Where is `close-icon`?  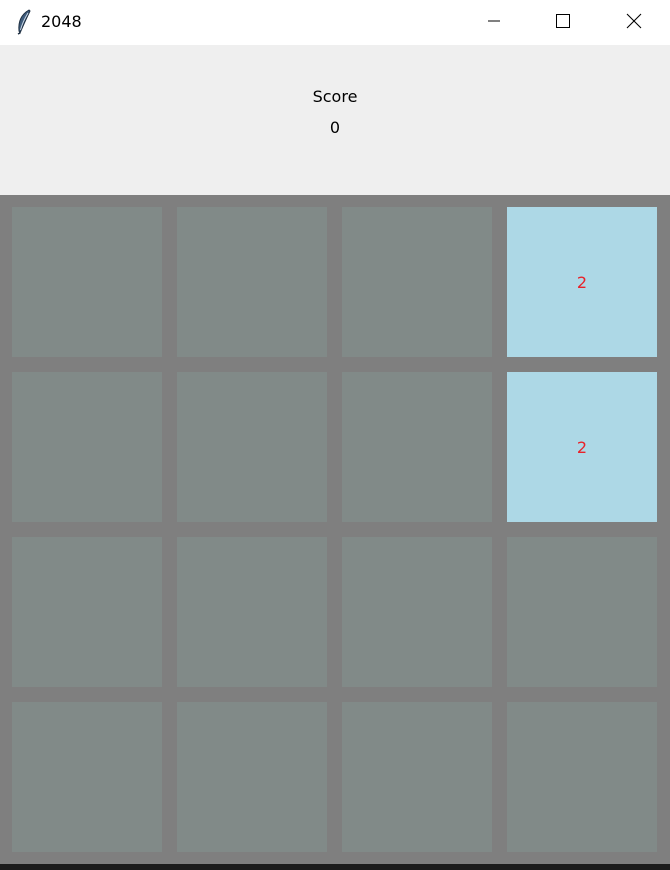
close-icon is located at coordinates (634, 23).